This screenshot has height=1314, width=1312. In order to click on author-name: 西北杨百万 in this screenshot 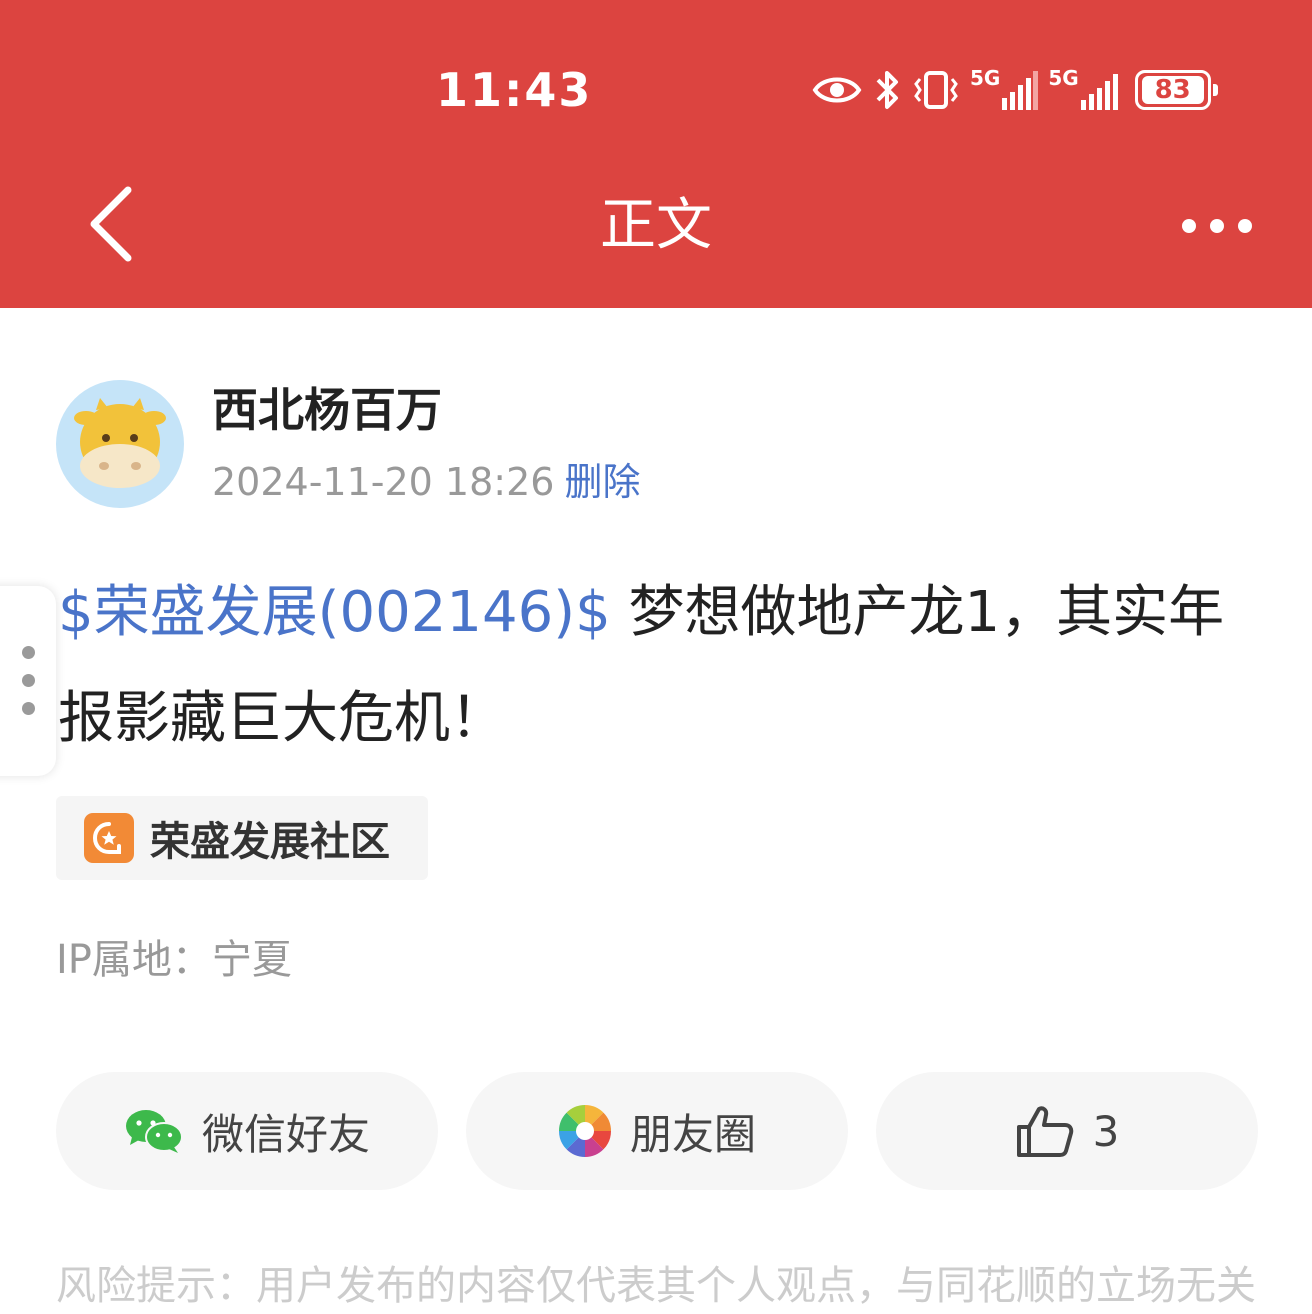, I will do `click(327, 410)`.